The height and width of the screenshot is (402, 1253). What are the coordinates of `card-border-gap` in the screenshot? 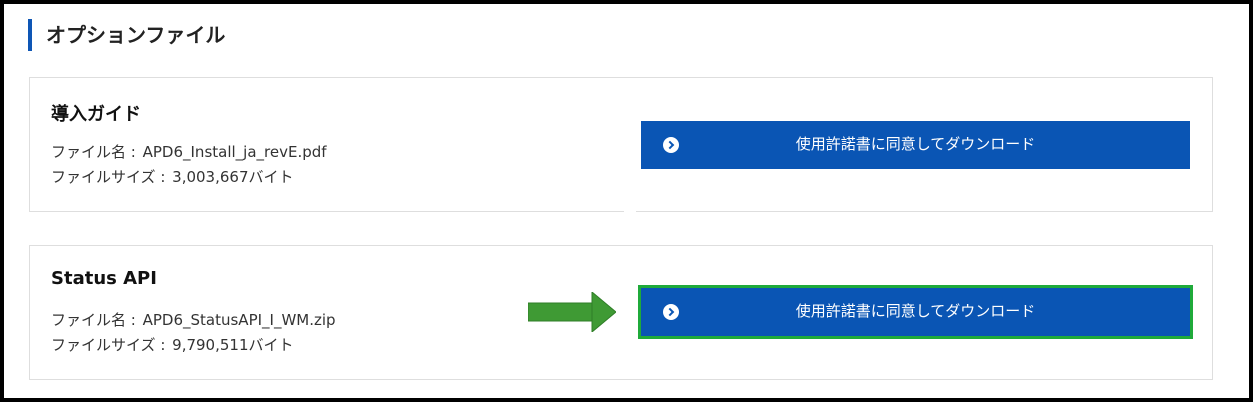 It's located at (630, 208).